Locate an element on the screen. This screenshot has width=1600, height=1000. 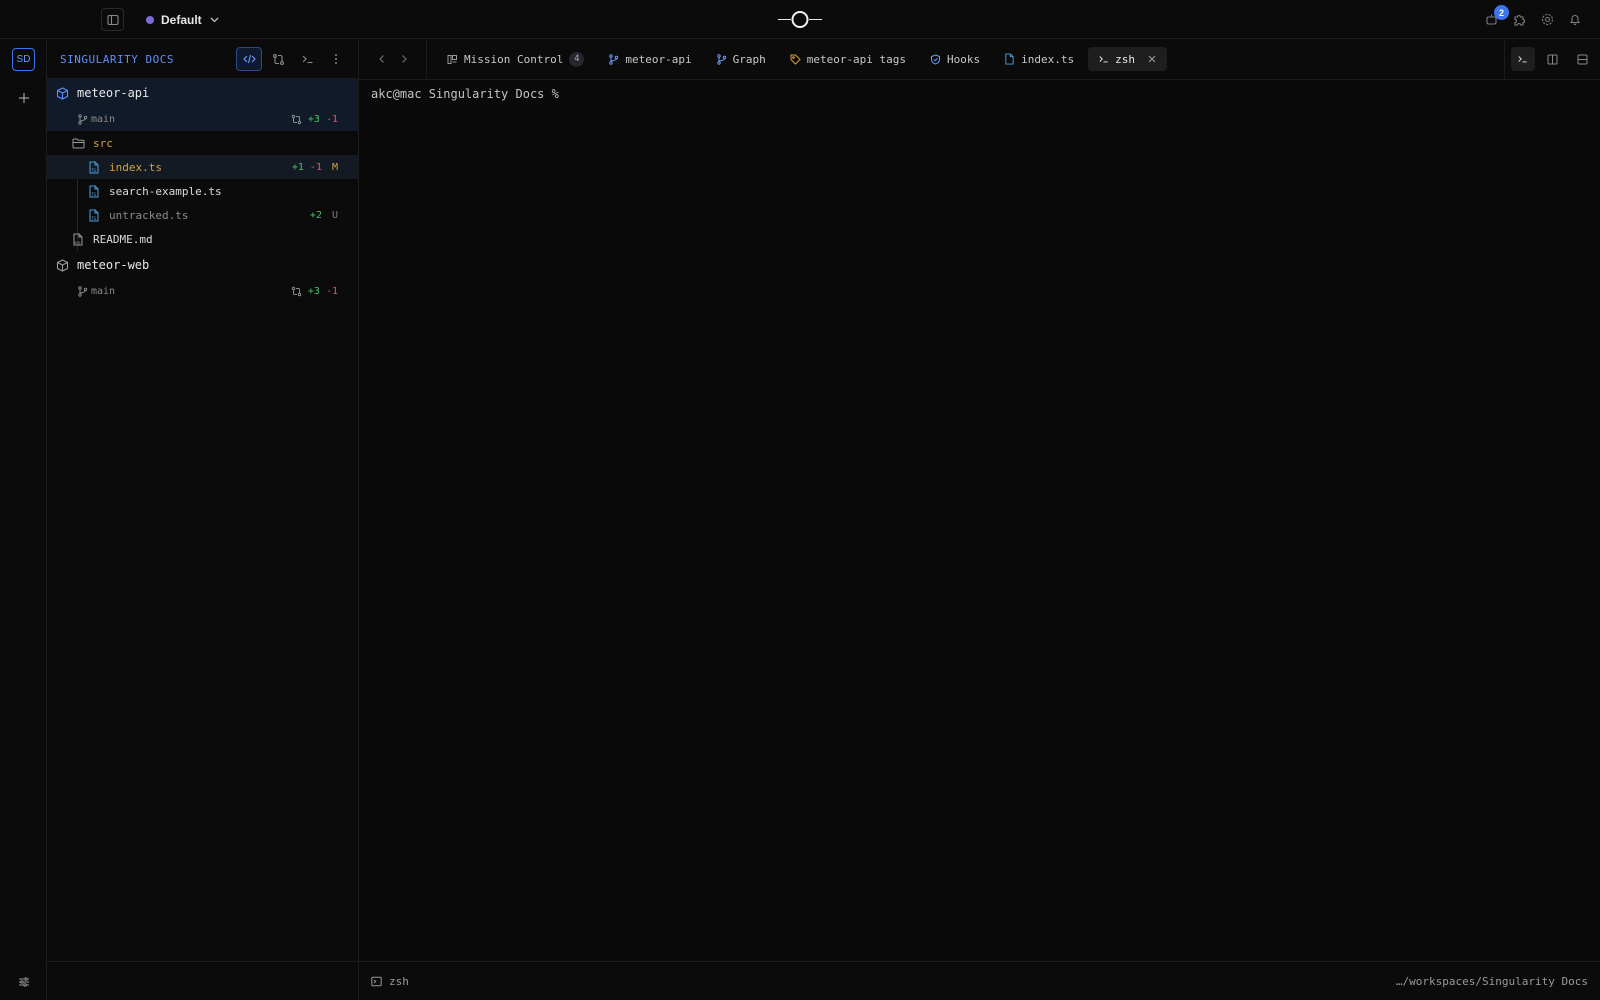
split-horizontal-icon is located at coordinates (1582, 59).